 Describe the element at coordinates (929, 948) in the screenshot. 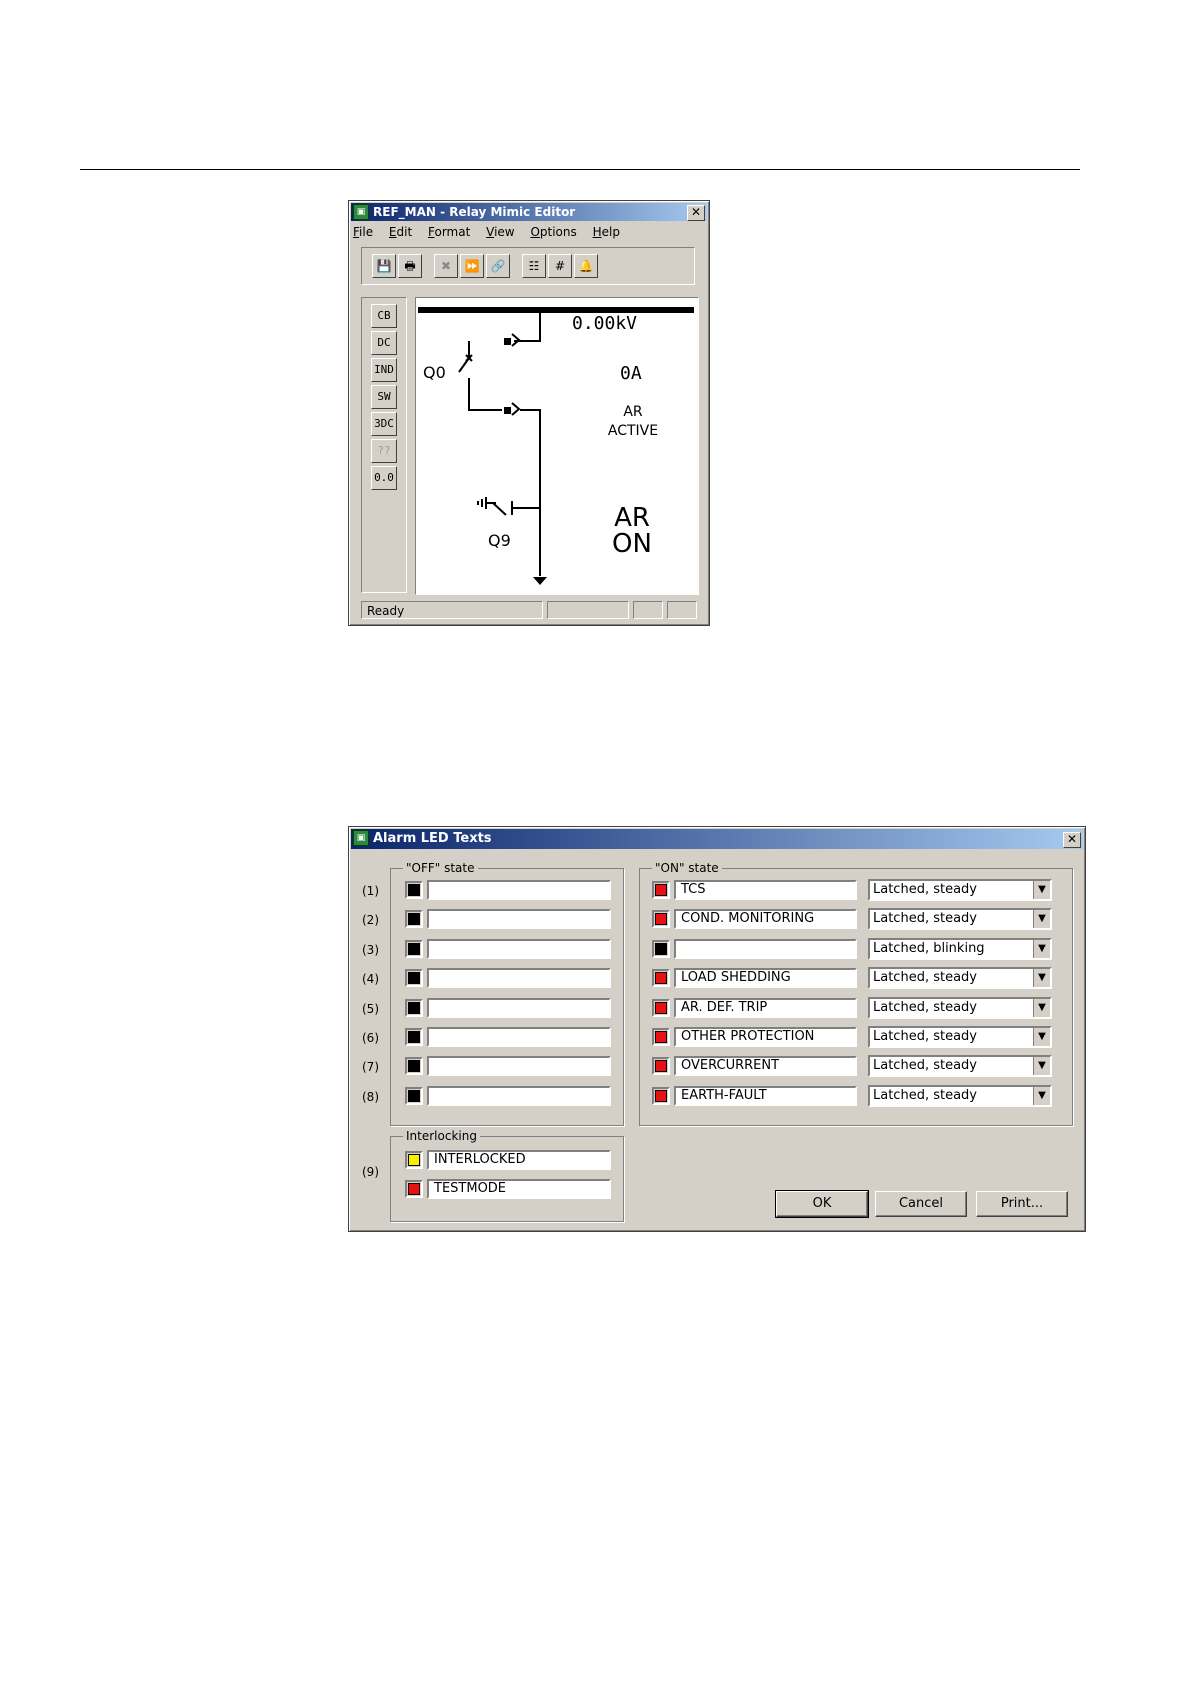

I see `led-mode-value: Latched, blinking` at that location.